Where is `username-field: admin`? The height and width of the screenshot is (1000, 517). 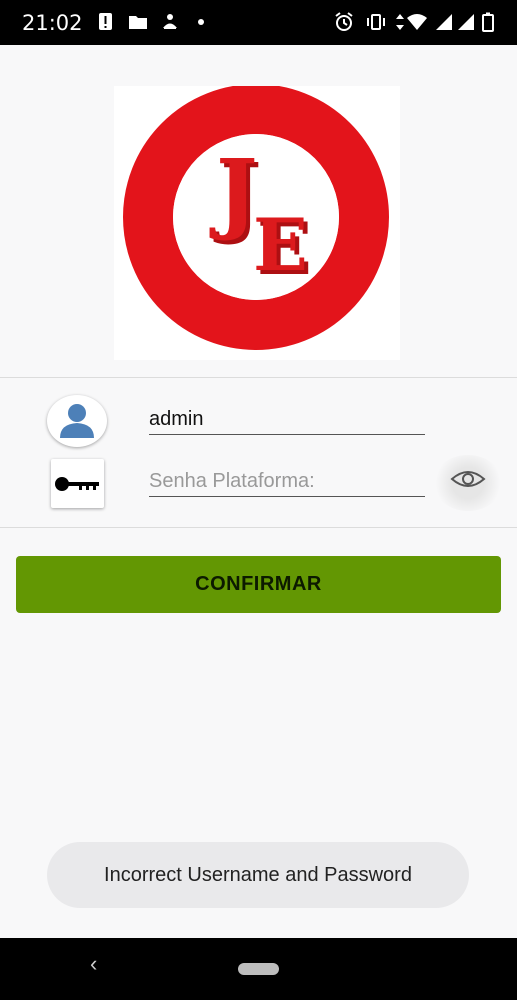
username-field: admin is located at coordinates (287, 419).